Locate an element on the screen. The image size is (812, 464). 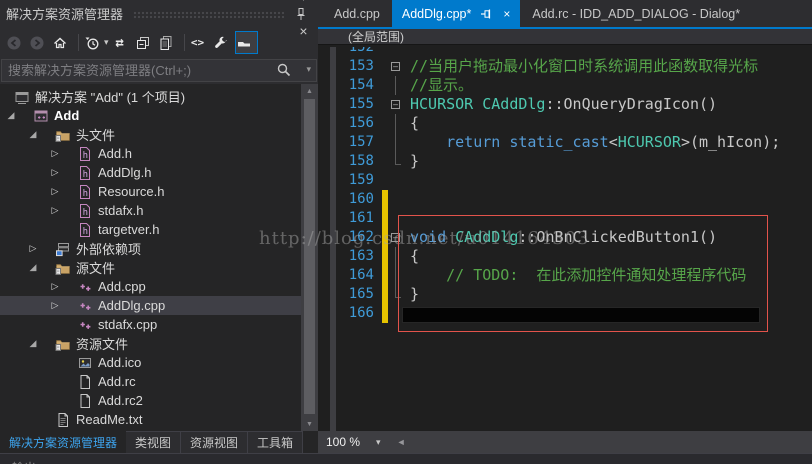
tab-close-icon: × is located at coordinates (506, 14).